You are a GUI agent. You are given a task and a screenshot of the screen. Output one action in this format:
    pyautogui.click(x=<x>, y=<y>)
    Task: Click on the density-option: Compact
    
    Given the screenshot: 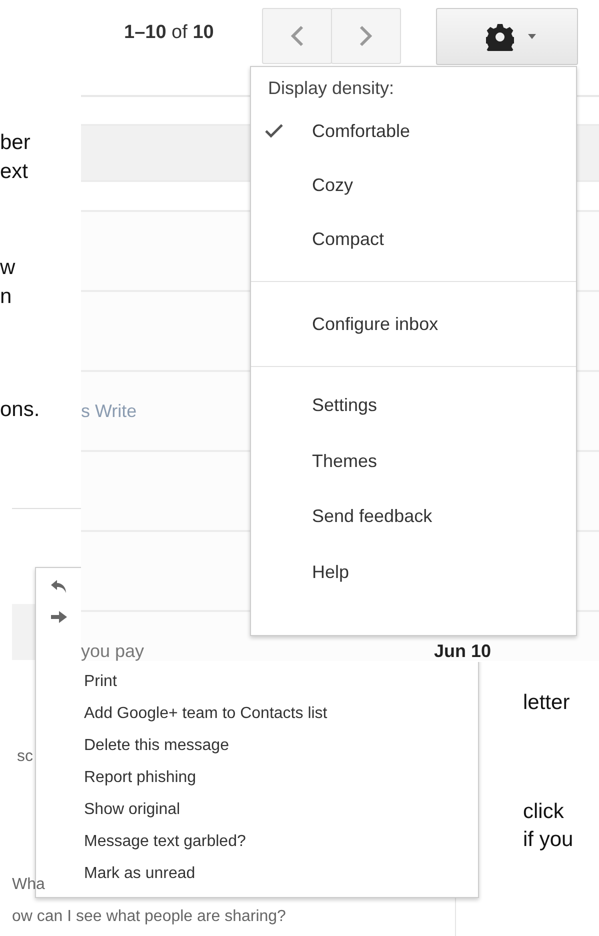 What is the action you would take?
    pyautogui.click(x=413, y=239)
    